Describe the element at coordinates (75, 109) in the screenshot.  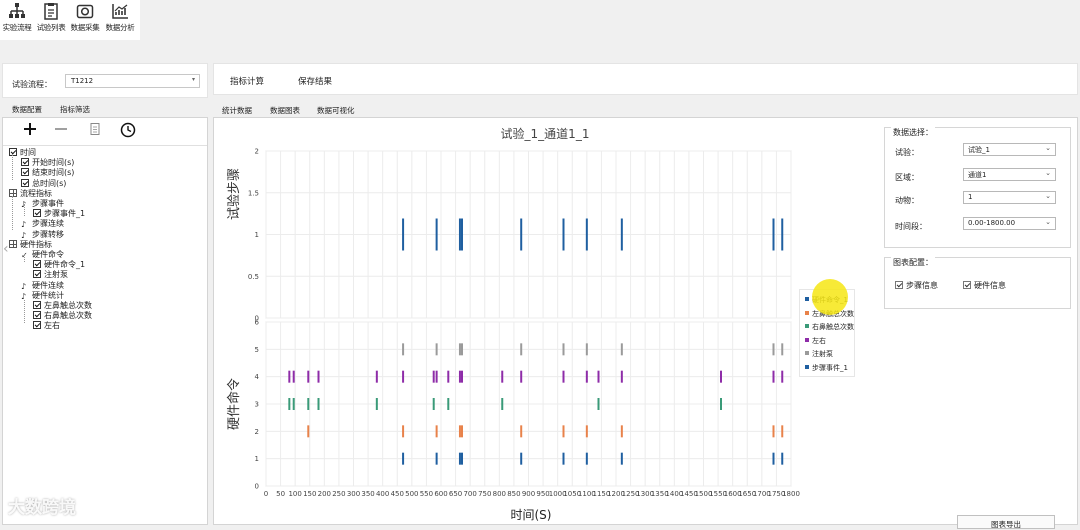
I see `tab-indicator-filter: 指标筛选` at that location.